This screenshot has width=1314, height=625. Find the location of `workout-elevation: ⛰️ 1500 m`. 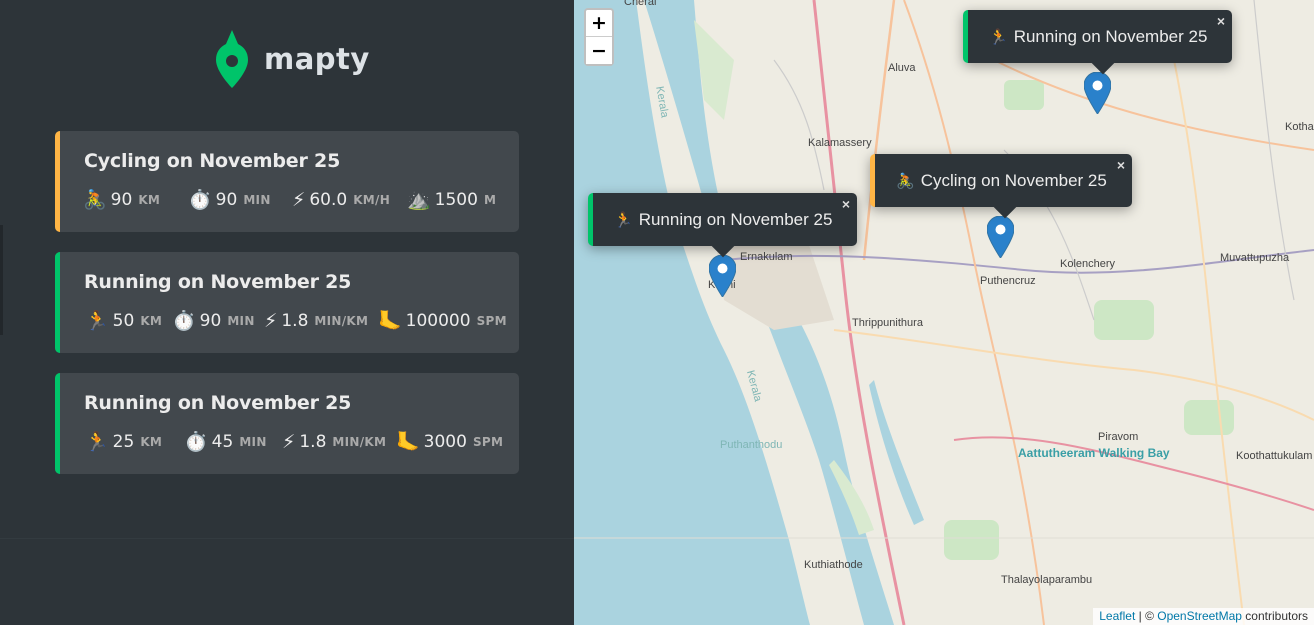

workout-elevation: ⛰️ 1500 m is located at coordinates (451, 200).